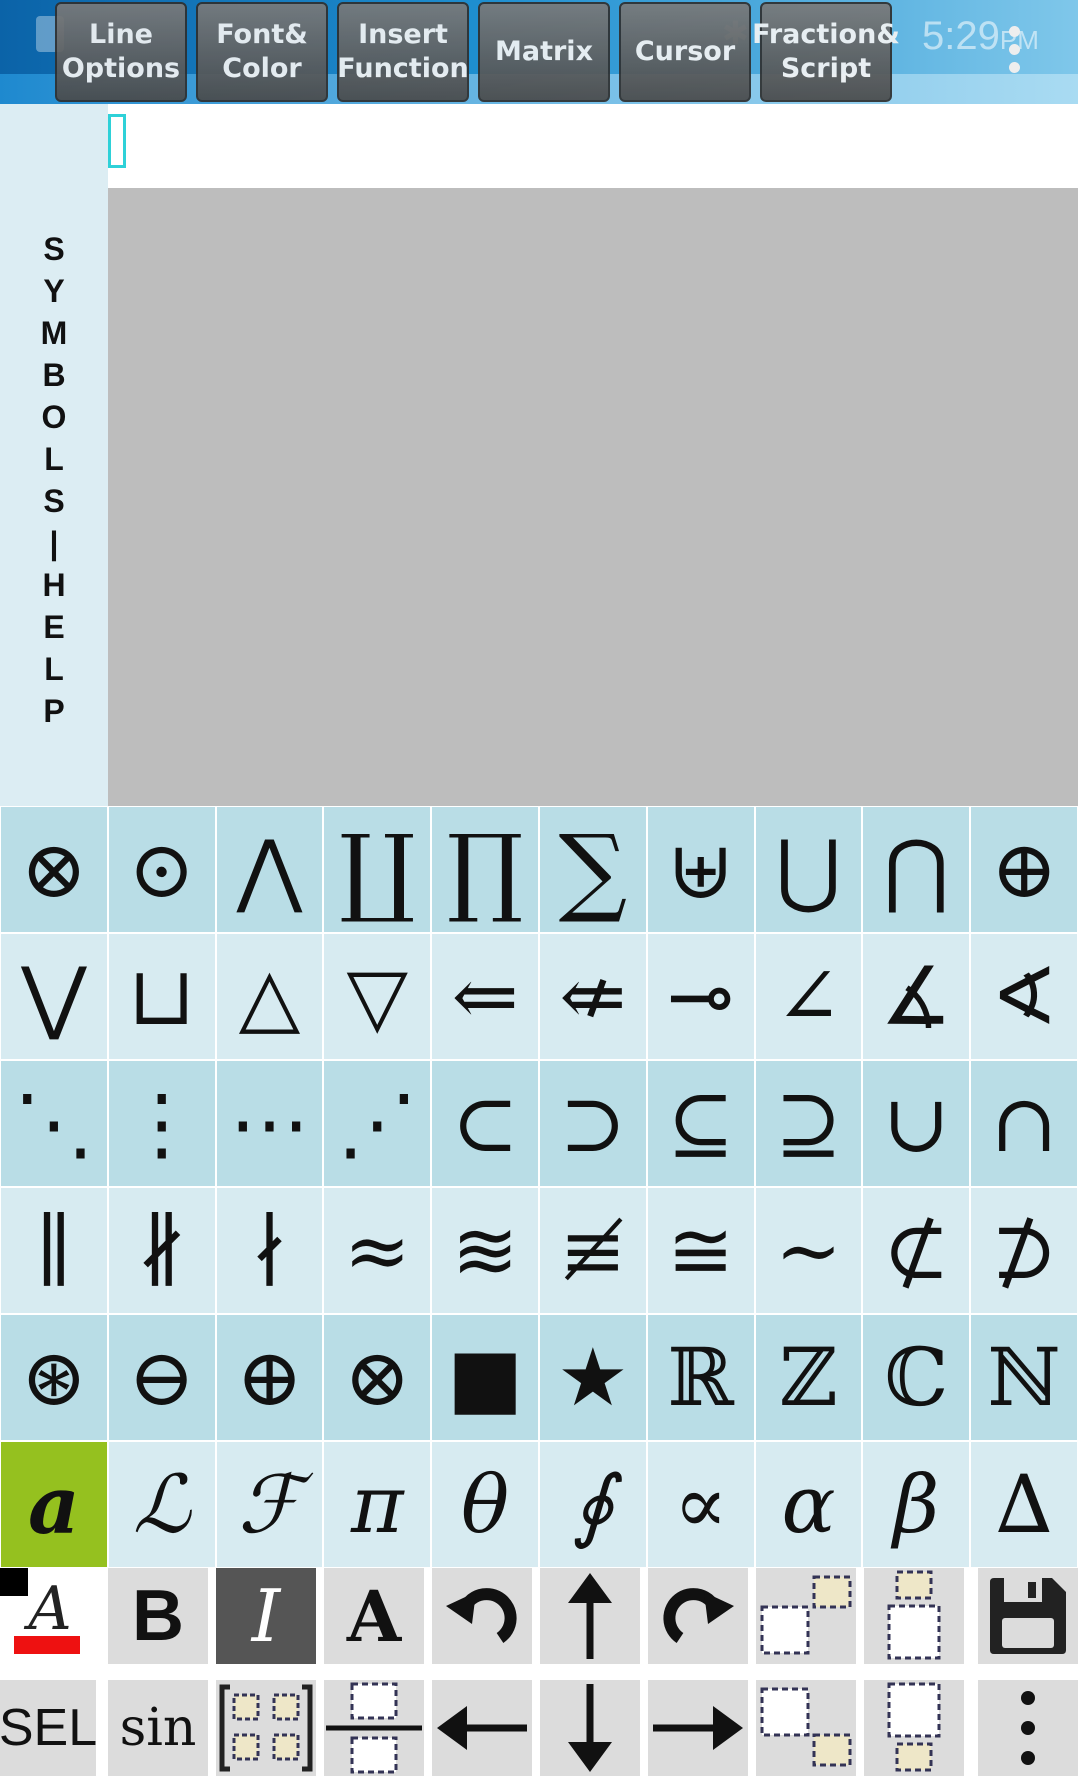  Describe the element at coordinates (1024, 1504) in the screenshot. I see `symbol-key: ∆` at that location.